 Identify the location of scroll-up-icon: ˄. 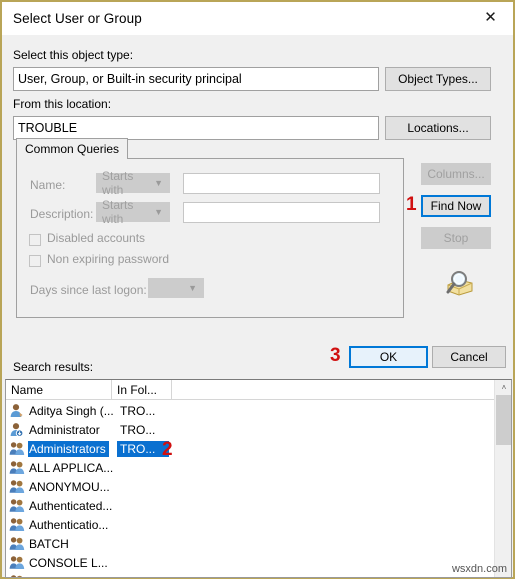
(503, 387).